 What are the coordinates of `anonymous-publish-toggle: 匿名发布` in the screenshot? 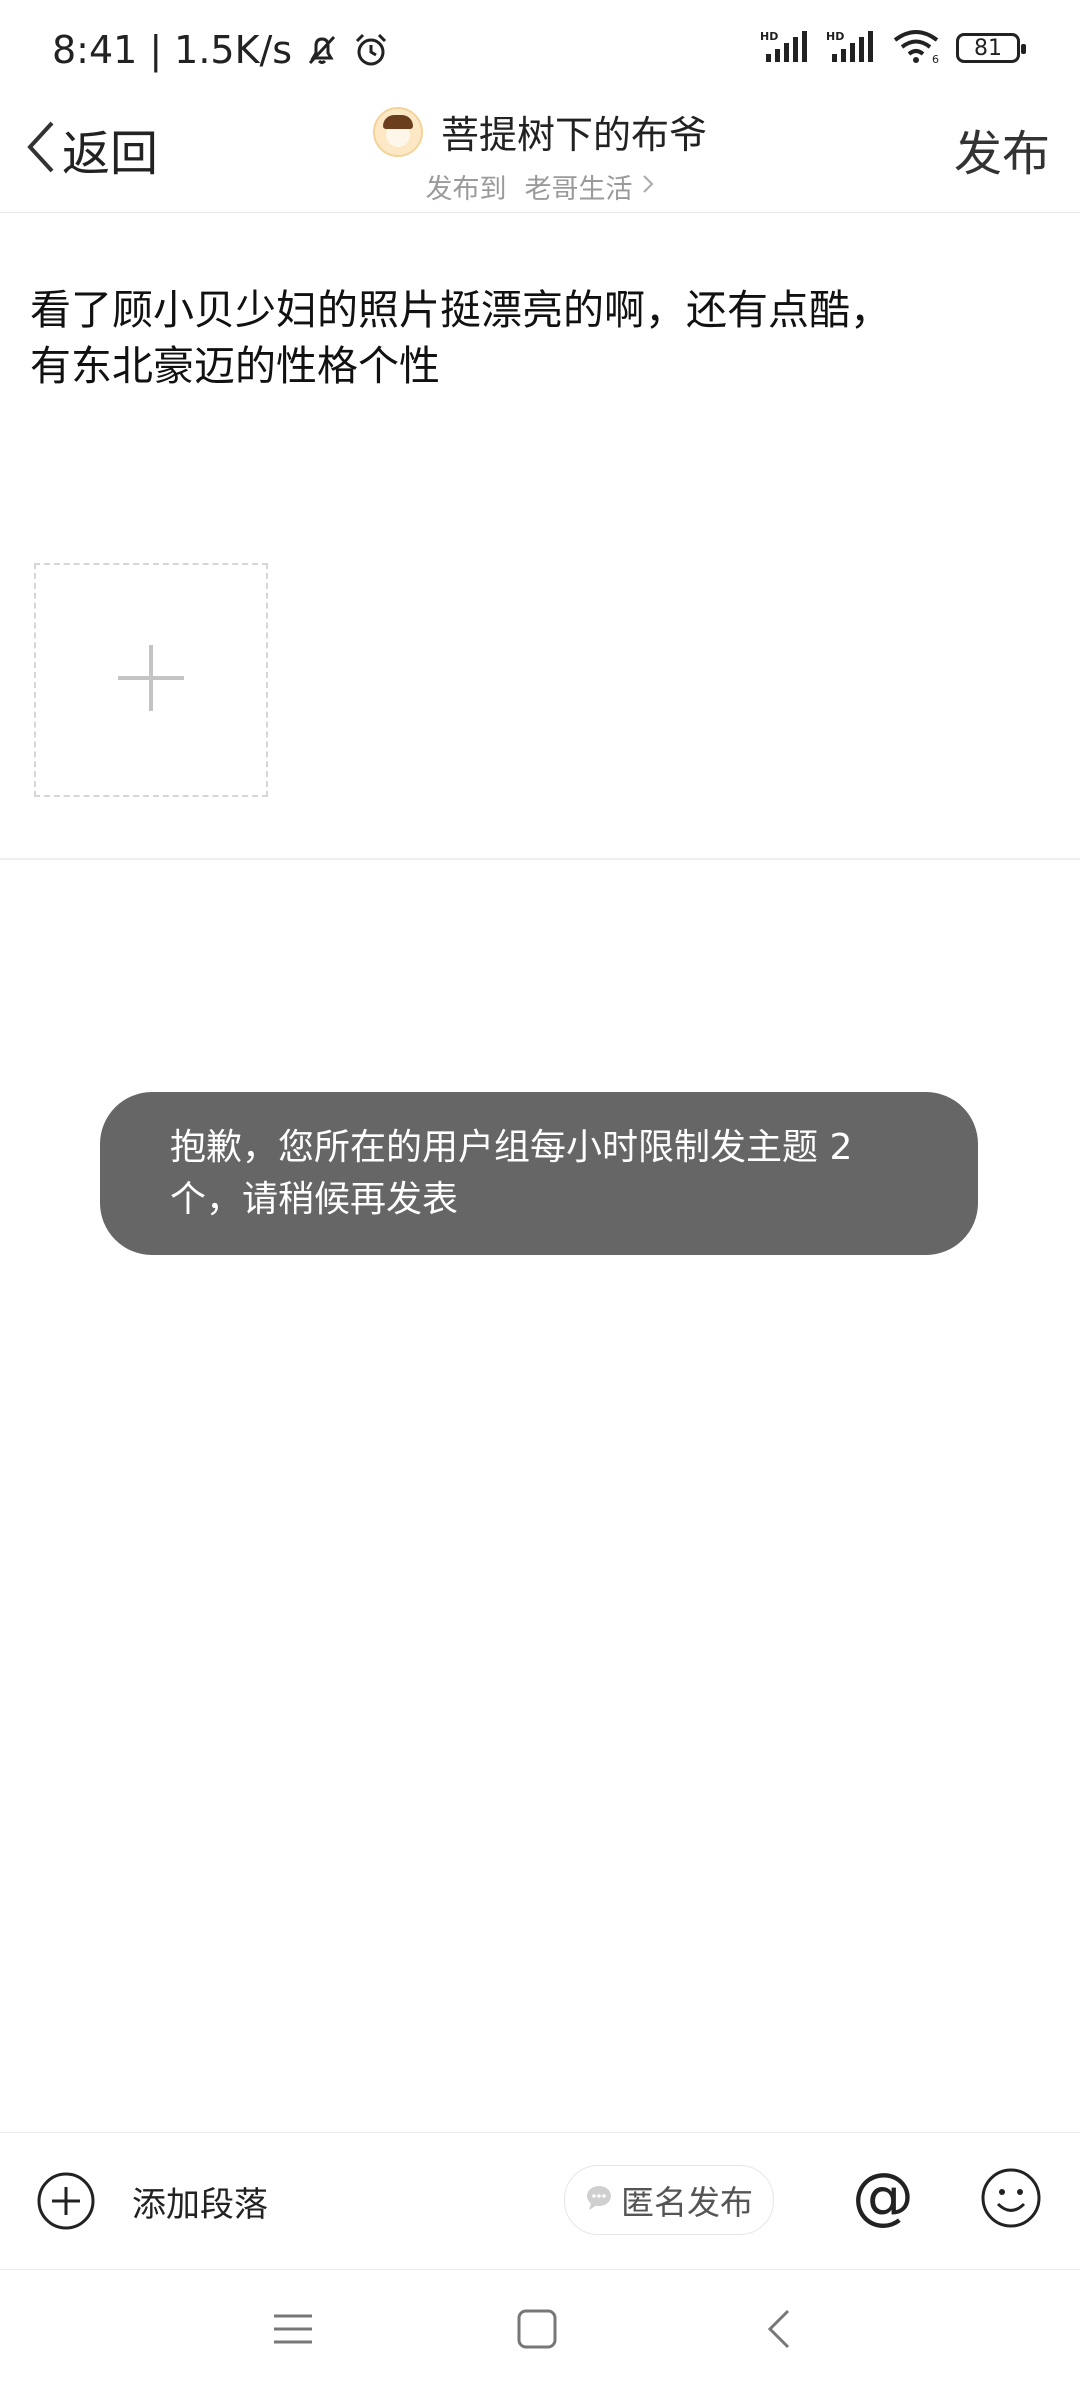 It's located at (669, 2200).